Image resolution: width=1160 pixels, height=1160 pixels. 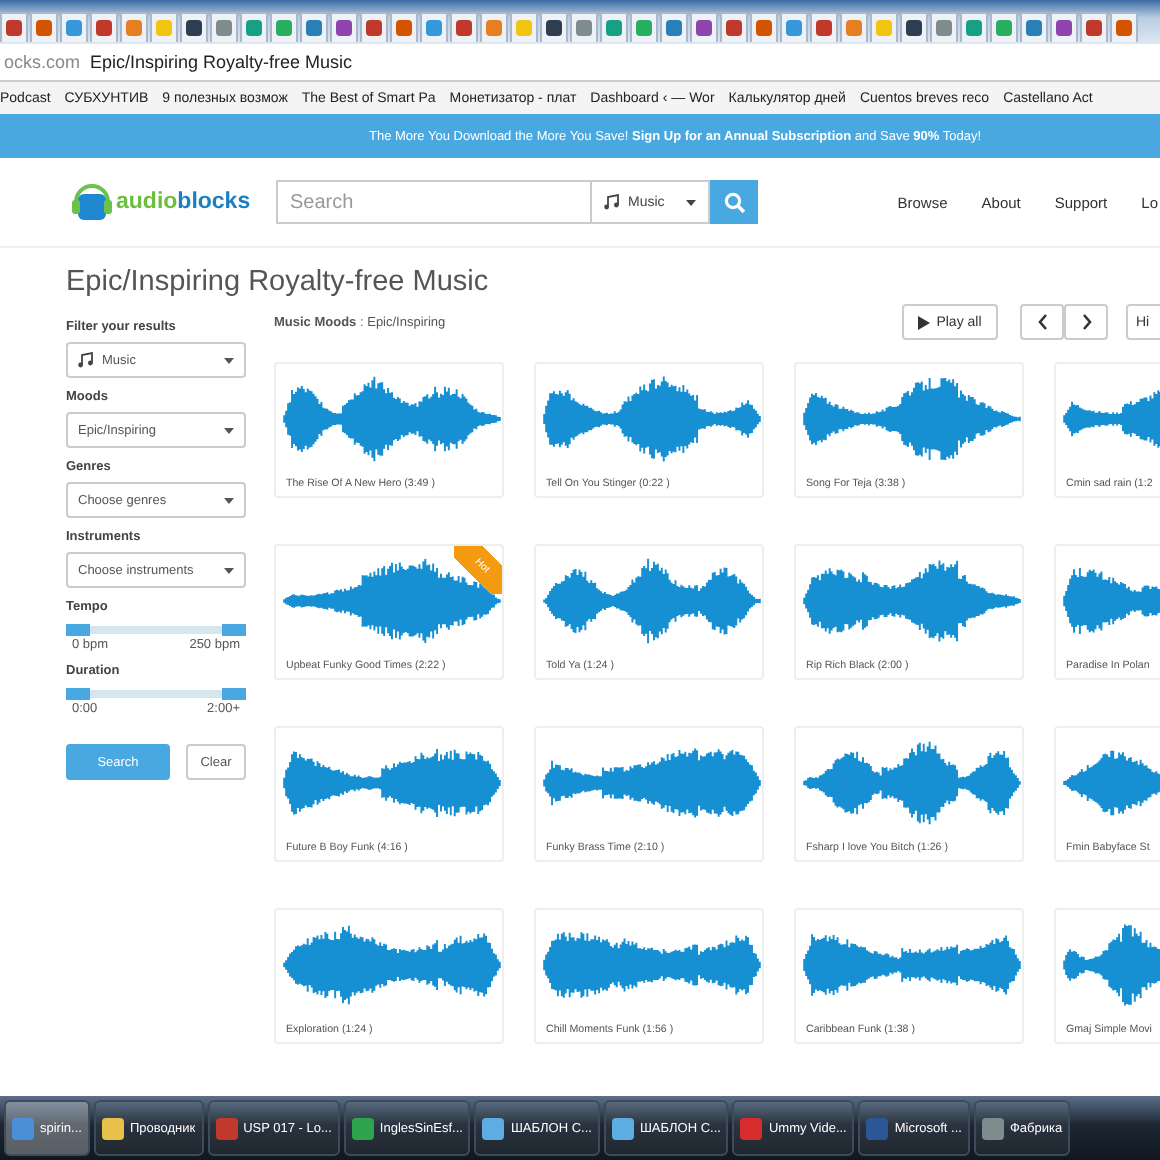 I want to click on chevron-left-icon, so click(x=1042, y=322).